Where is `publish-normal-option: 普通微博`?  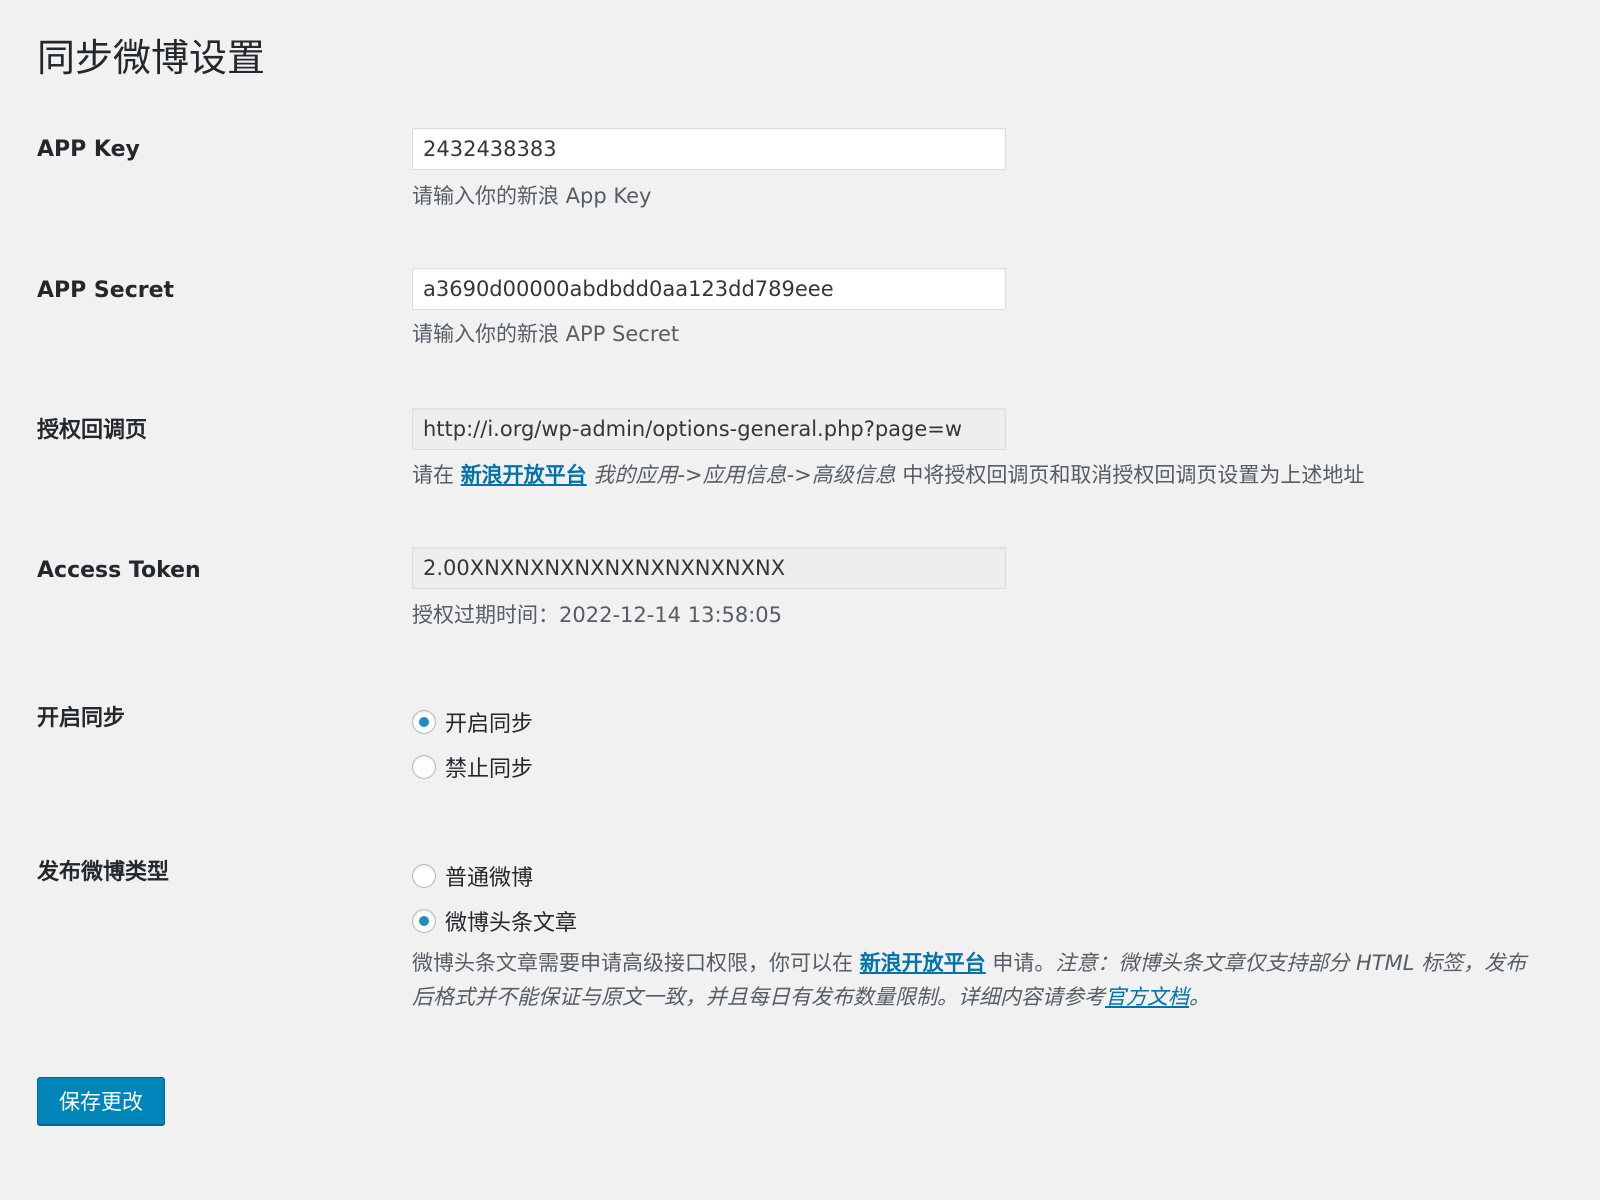 publish-normal-option: 普通微博 is located at coordinates (472, 876).